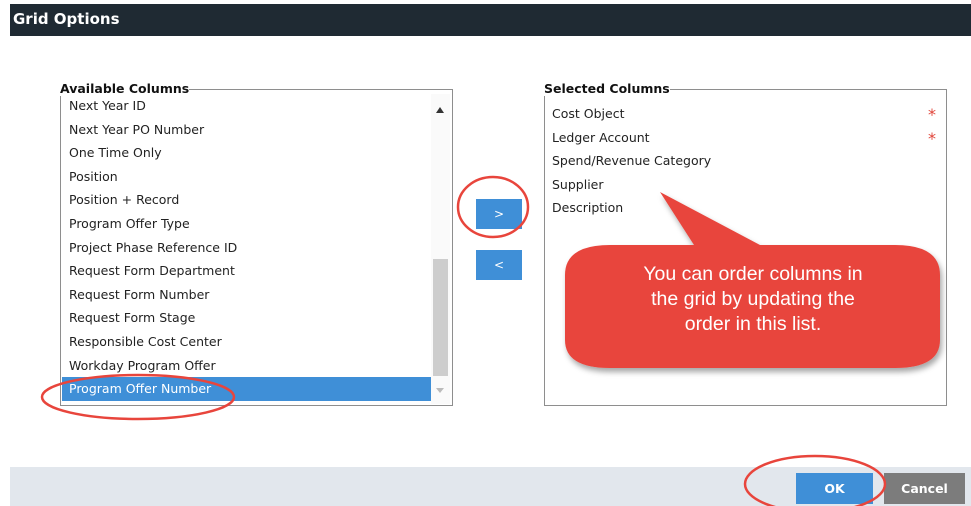 The image size is (971, 506). Describe the element at coordinates (834, 488) in the screenshot. I see `ok-button: OK` at that location.